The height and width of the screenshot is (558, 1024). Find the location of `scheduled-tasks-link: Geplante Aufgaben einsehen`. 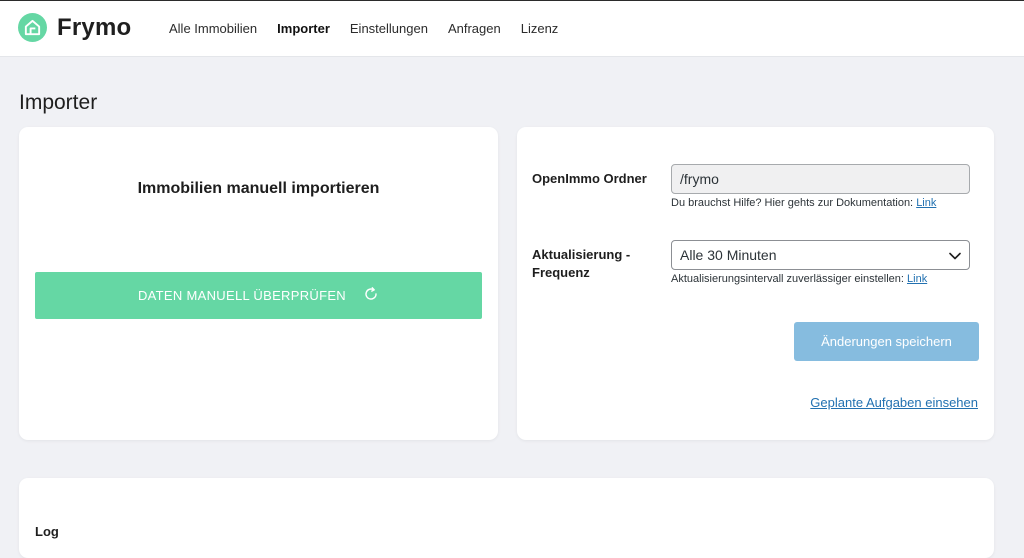

scheduled-tasks-link: Geplante Aufgaben einsehen is located at coordinates (894, 402).